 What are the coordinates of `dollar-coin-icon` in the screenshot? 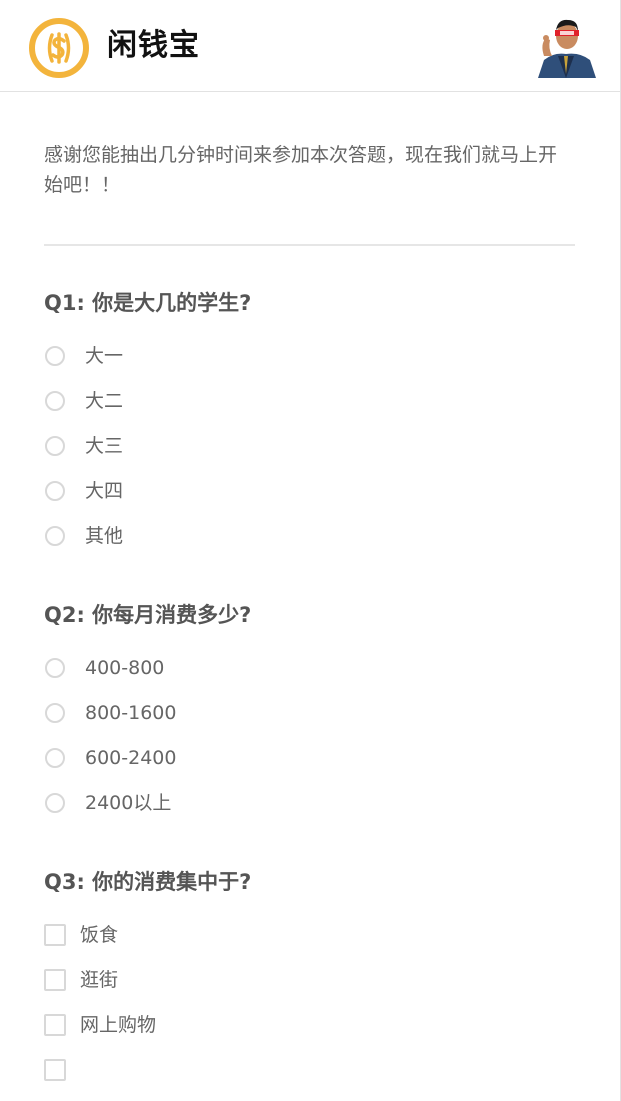 It's located at (59, 48).